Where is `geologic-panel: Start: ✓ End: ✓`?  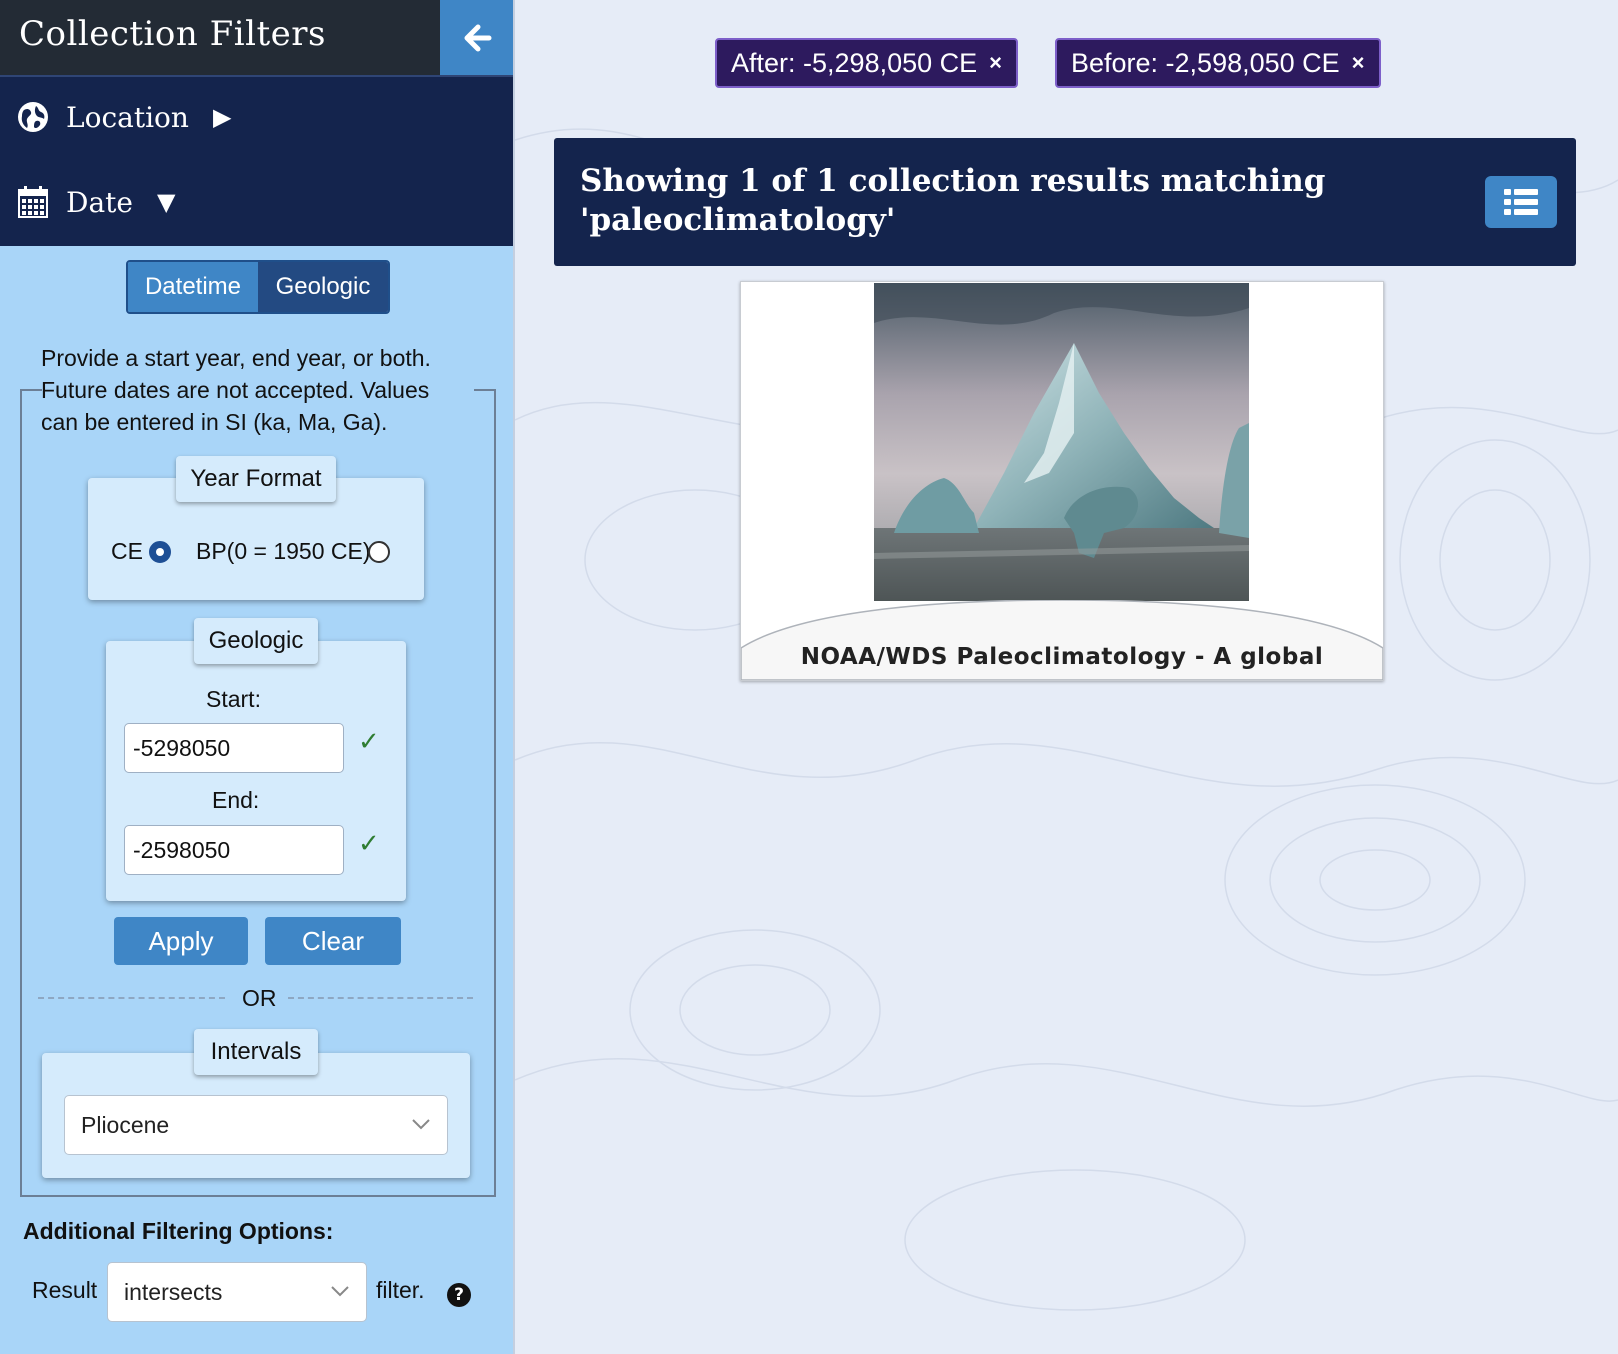 geologic-panel: Start: ✓ End: ✓ is located at coordinates (256, 771).